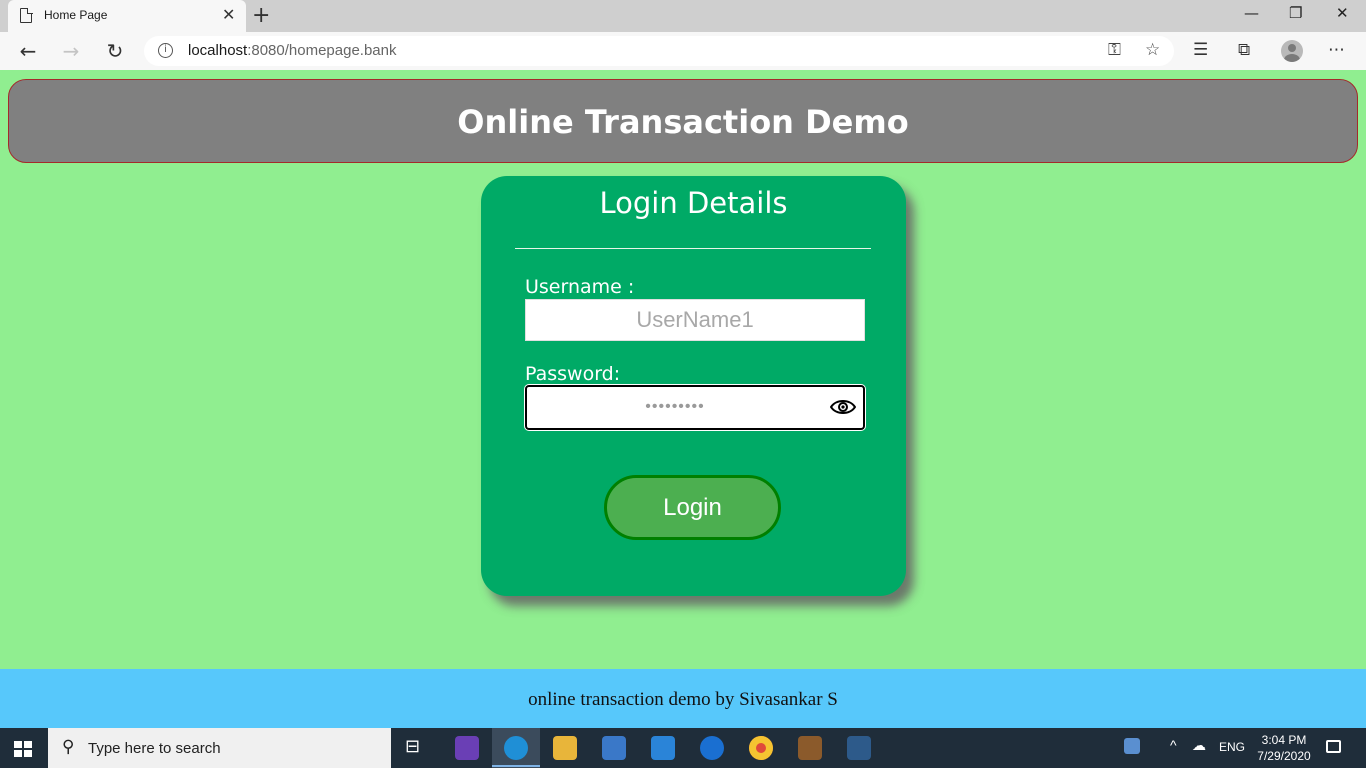  I want to click on taskbar-search: ⚲ Type here to search, so click(219, 748).